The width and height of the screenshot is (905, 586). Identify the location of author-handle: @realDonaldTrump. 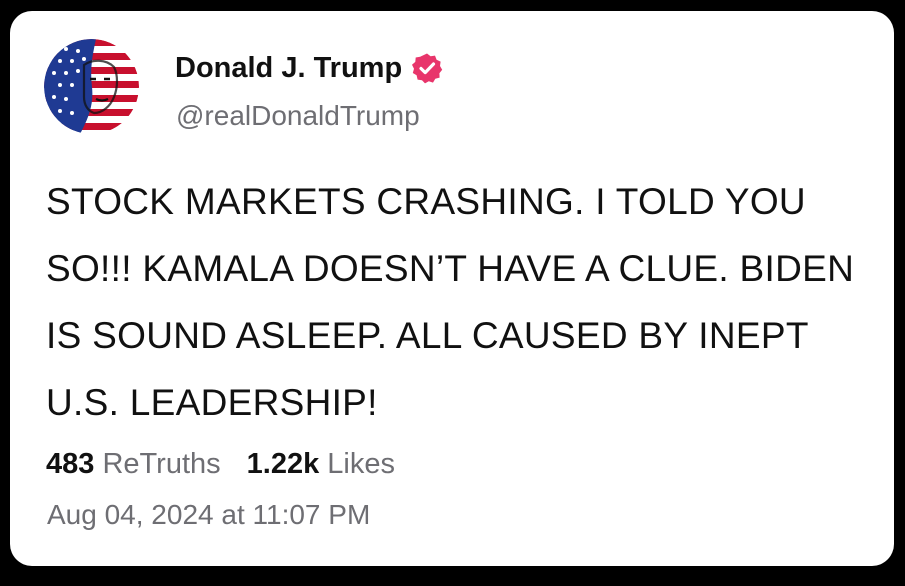
(298, 116).